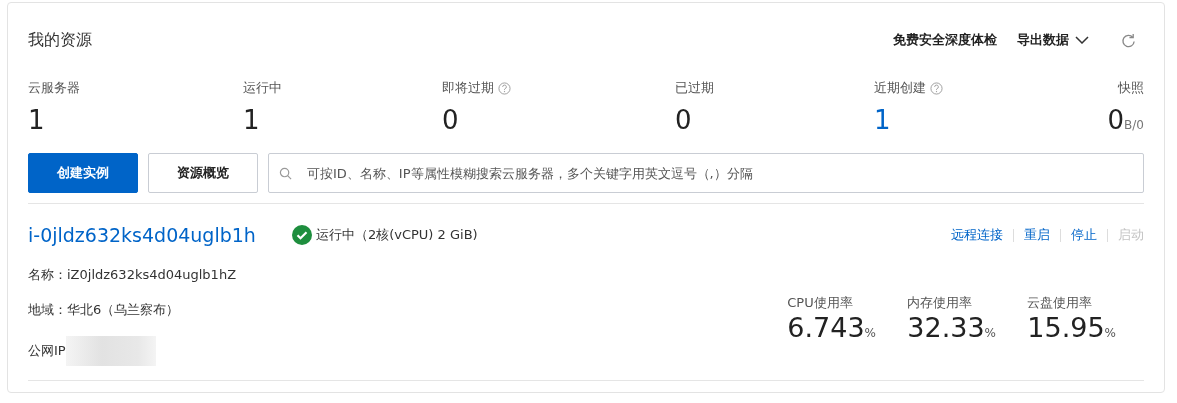 Image resolution: width=1177 pixels, height=403 pixels. Describe the element at coordinates (1084, 235) in the screenshot. I see `action-link: 停止` at that location.